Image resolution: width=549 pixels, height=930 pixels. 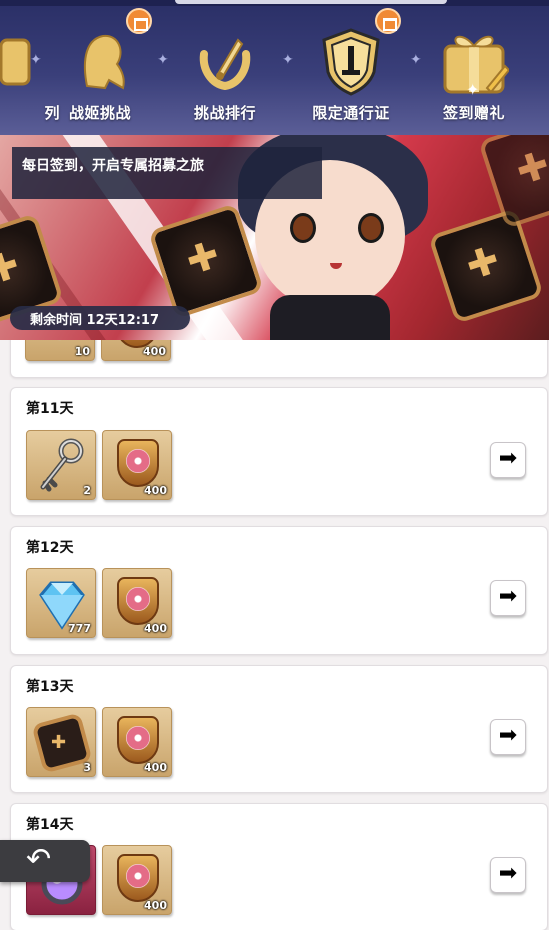 What do you see at coordinates (82, 351) in the screenshot?
I see `reward-count: 10` at bounding box center [82, 351].